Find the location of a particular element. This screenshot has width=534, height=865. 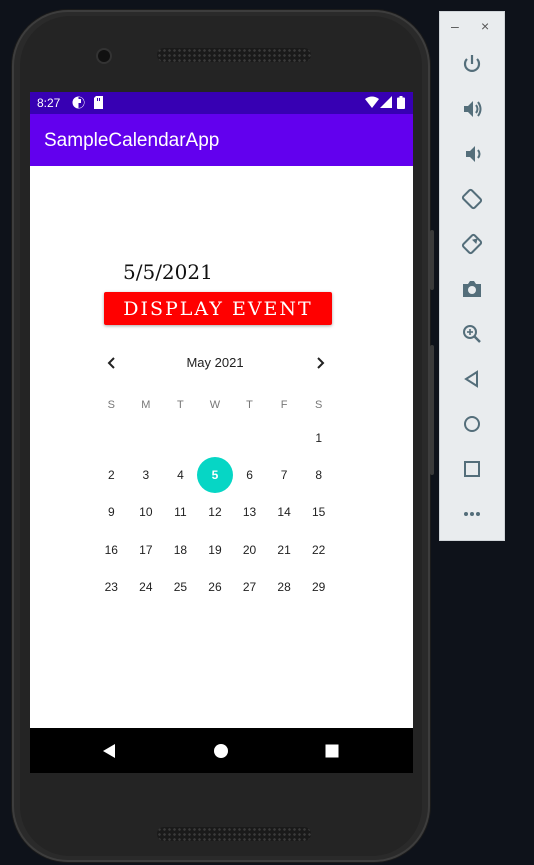

calendar-day-number: 9 is located at coordinates (111, 512).